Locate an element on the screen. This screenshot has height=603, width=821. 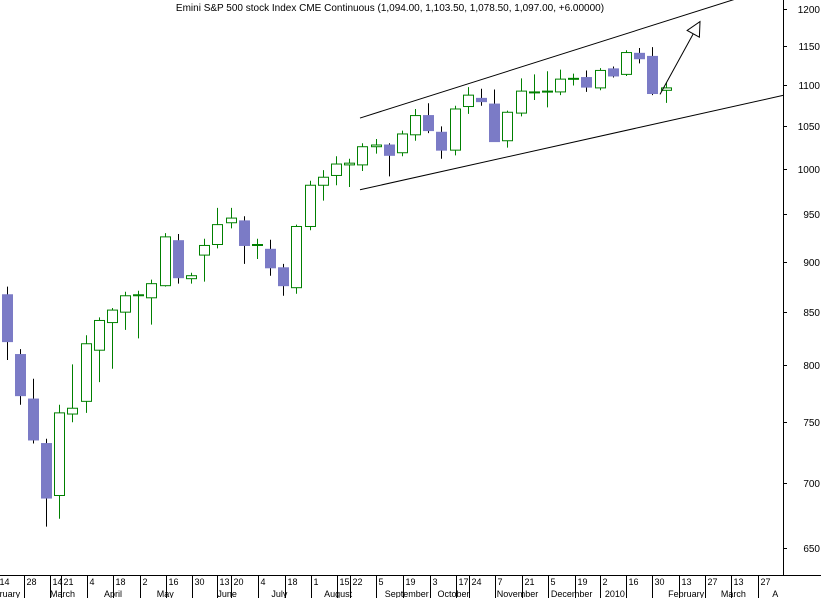
x-tick-label: 1 is located at coordinates (316, 582).